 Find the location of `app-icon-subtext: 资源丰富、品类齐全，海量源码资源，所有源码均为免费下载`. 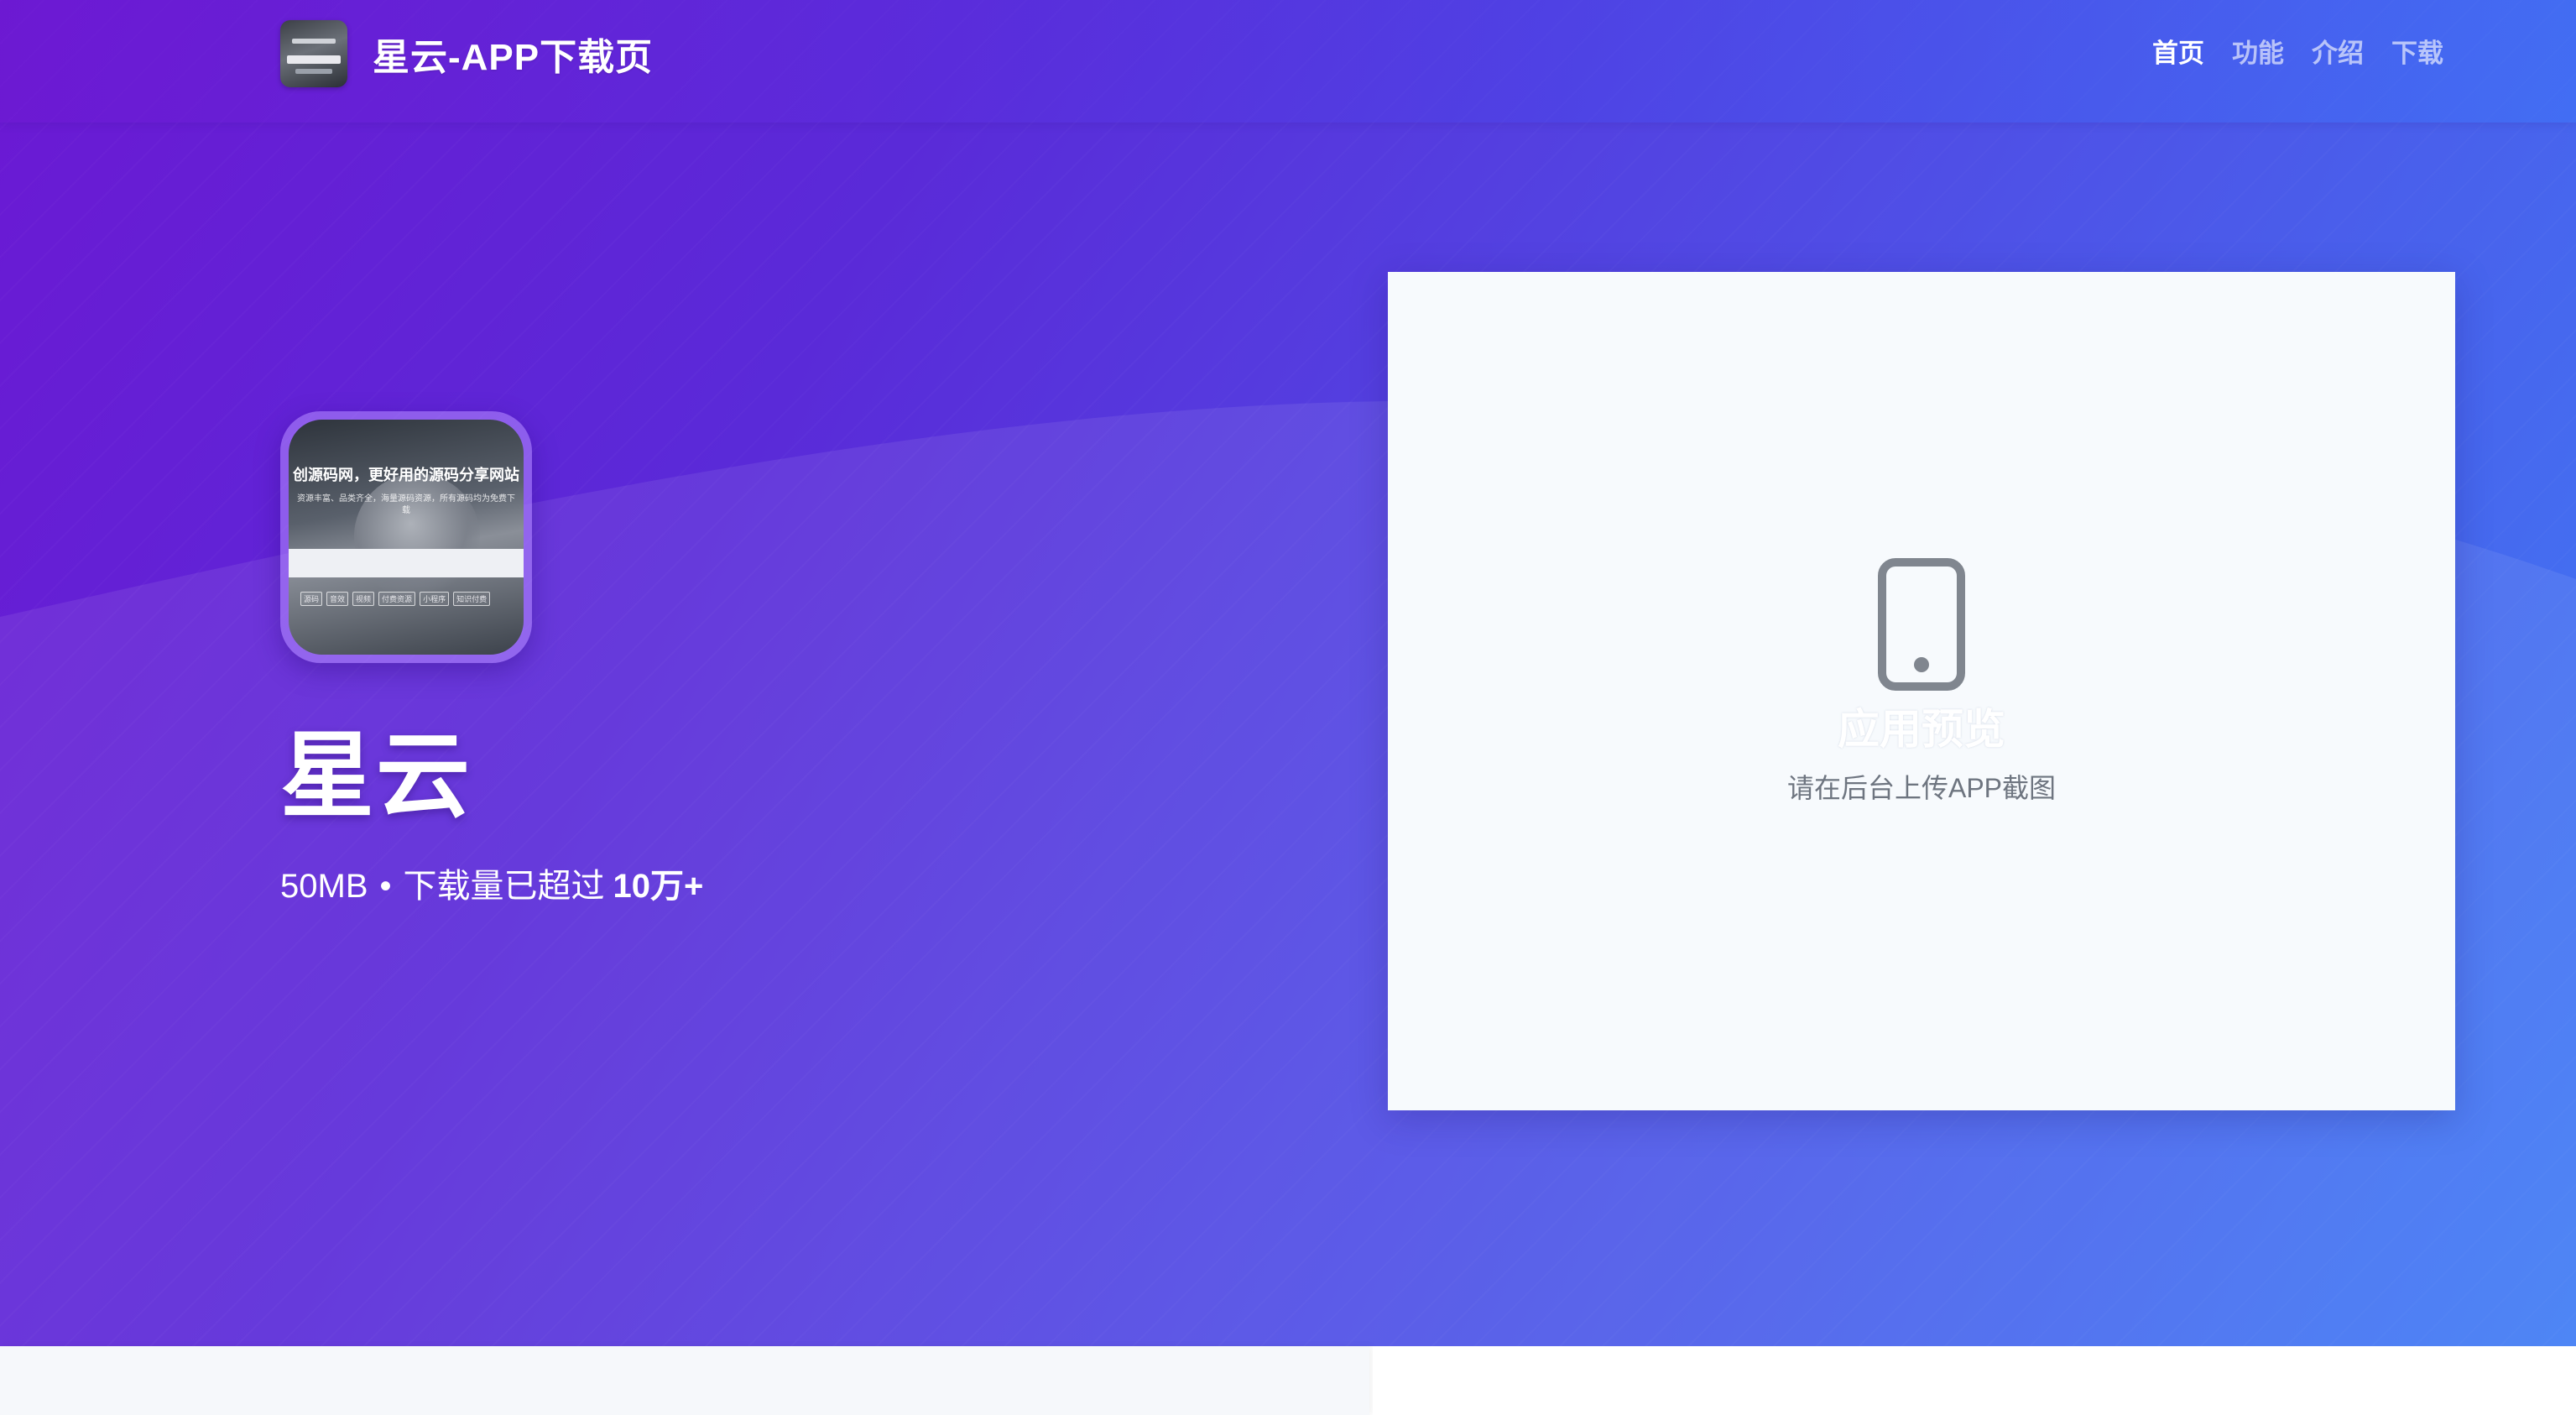

app-icon-subtext: 资源丰富、品类齐全，海量源码资源，所有源码均为免费下载 is located at coordinates (406, 504).